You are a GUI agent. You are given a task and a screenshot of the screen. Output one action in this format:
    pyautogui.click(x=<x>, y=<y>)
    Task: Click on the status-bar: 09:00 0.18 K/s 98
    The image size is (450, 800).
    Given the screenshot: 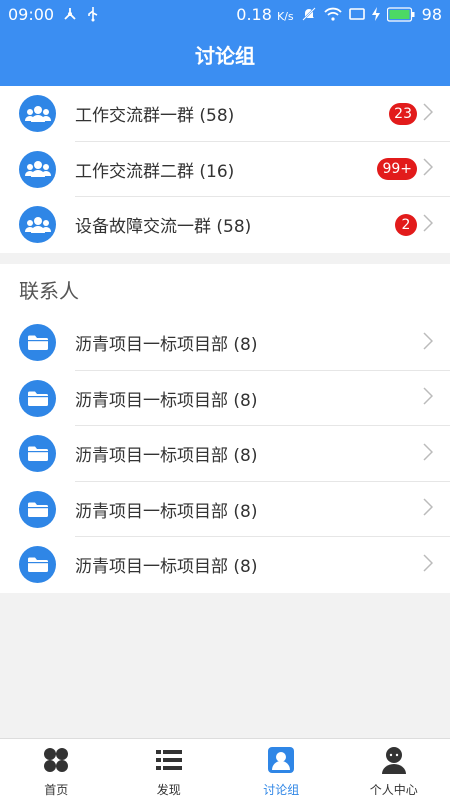 What is the action you would take?
    pyautogui.click(x=225, y=14)
    